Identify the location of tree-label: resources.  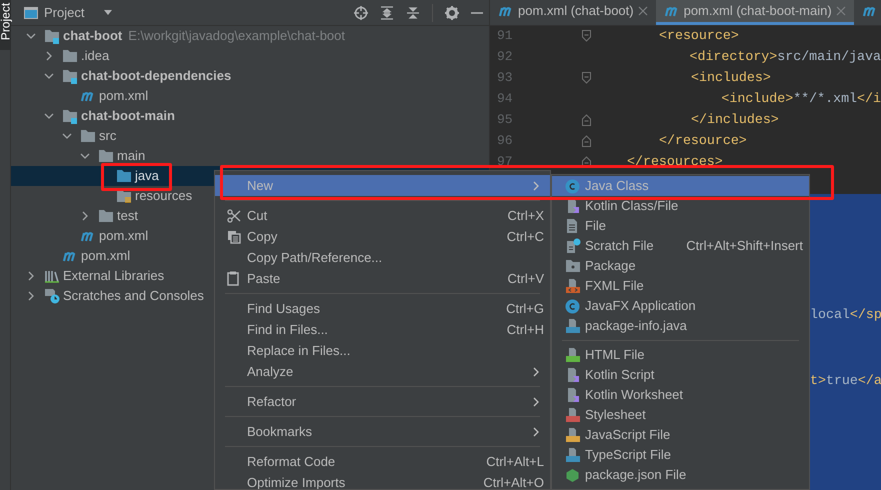
(163, 196).